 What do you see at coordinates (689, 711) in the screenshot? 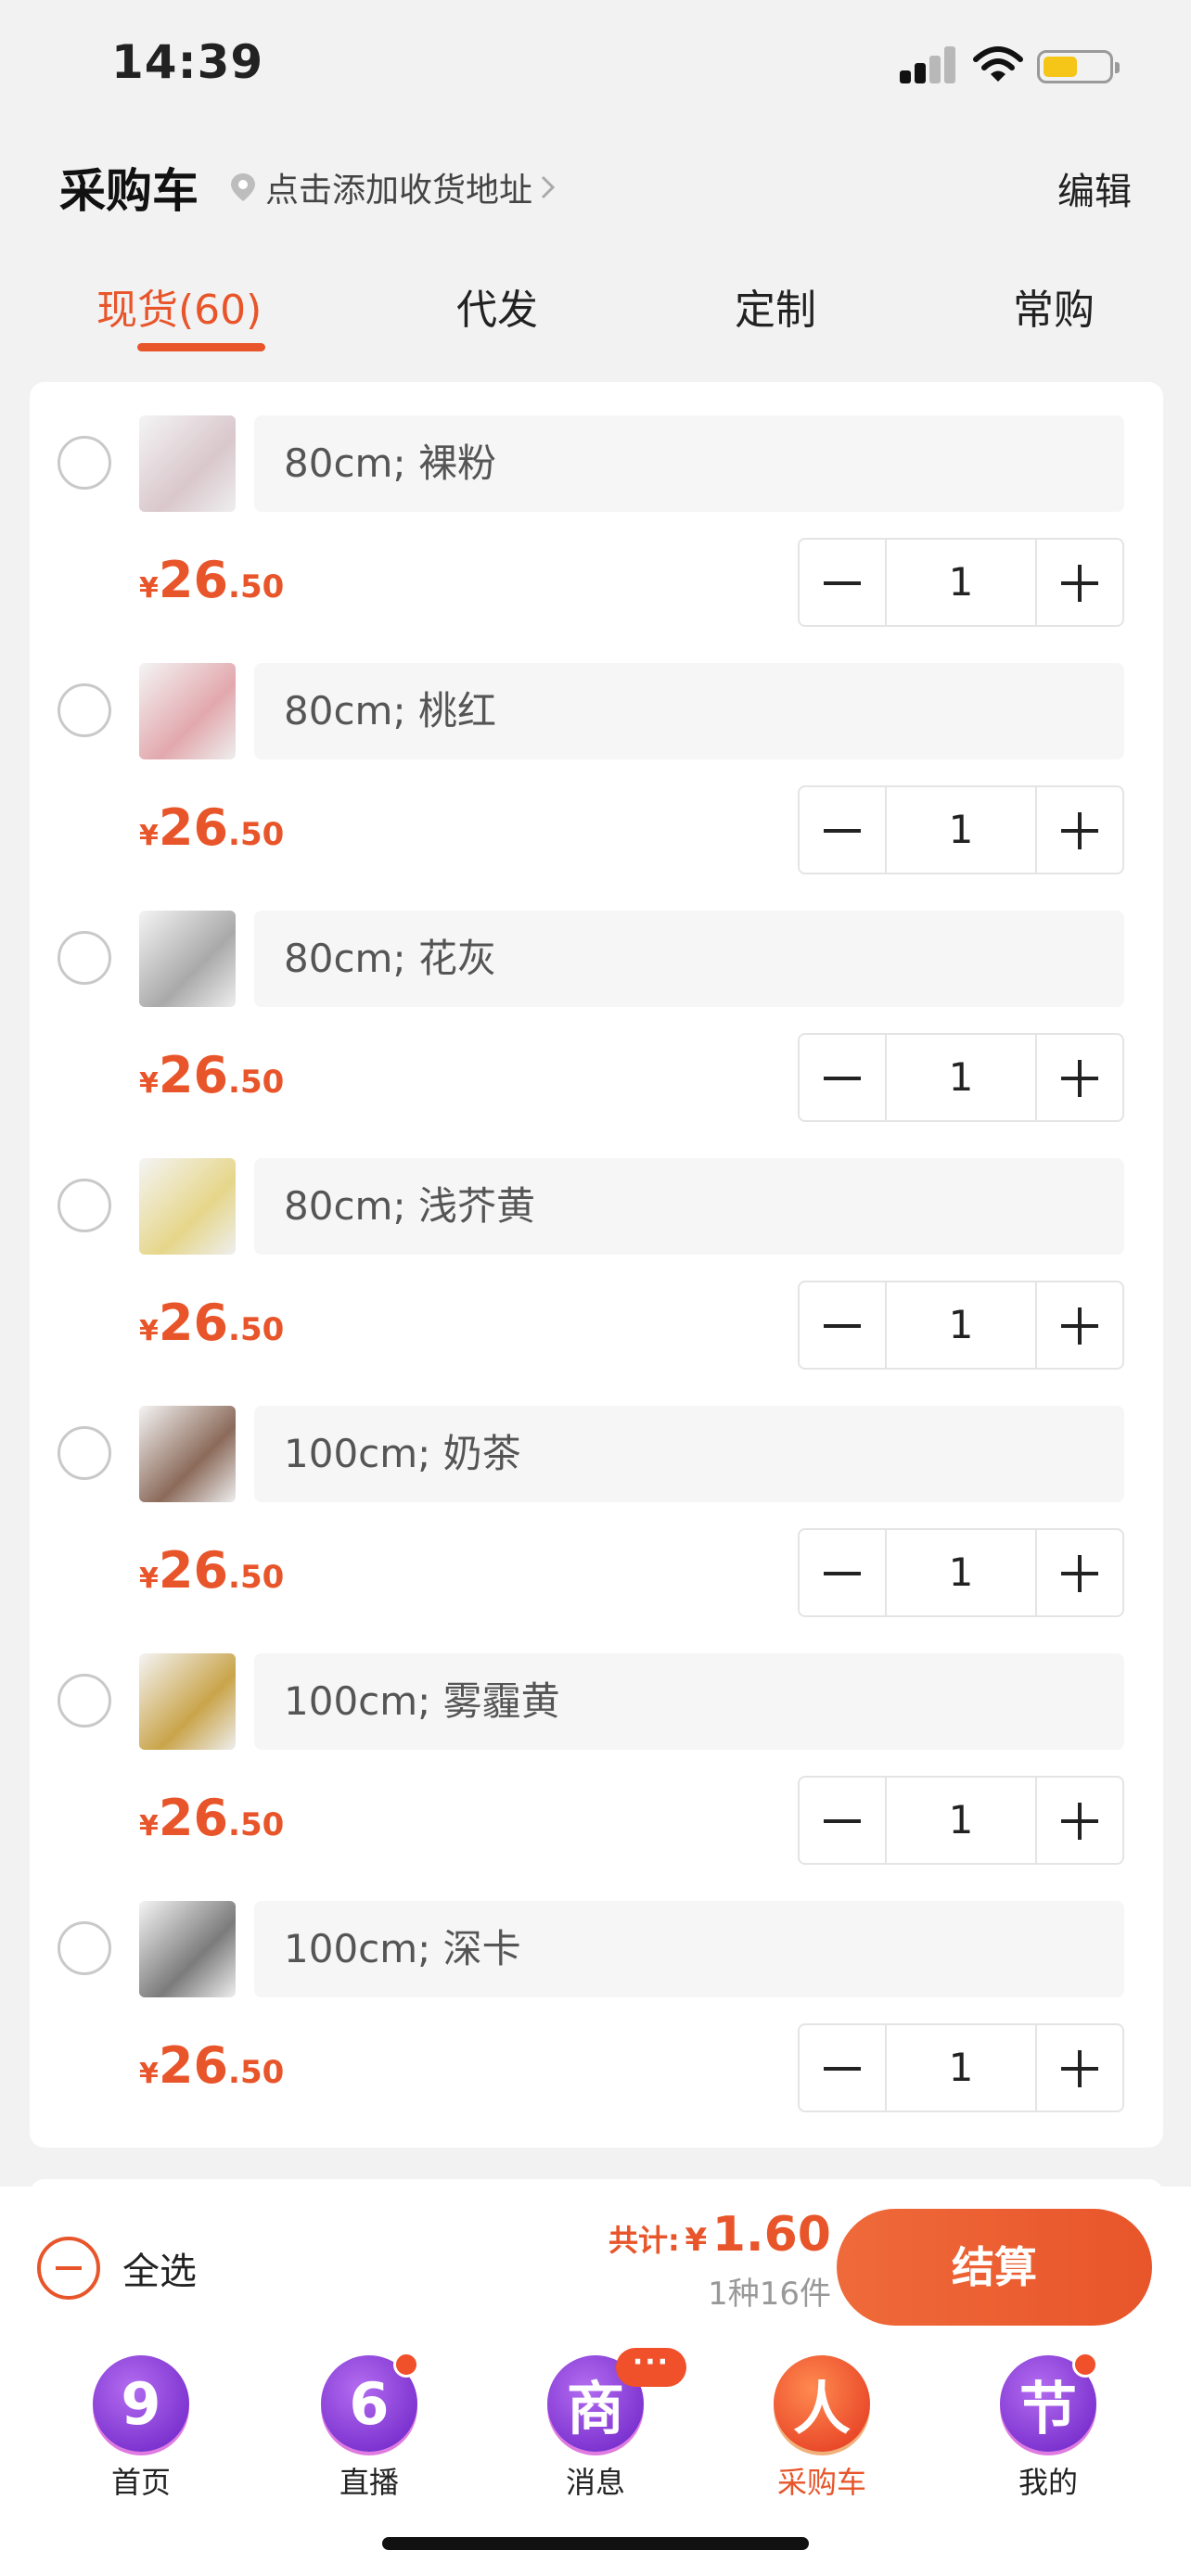
I see `item-spec: 80cm; 桃红` at bounding box center [689, 711].